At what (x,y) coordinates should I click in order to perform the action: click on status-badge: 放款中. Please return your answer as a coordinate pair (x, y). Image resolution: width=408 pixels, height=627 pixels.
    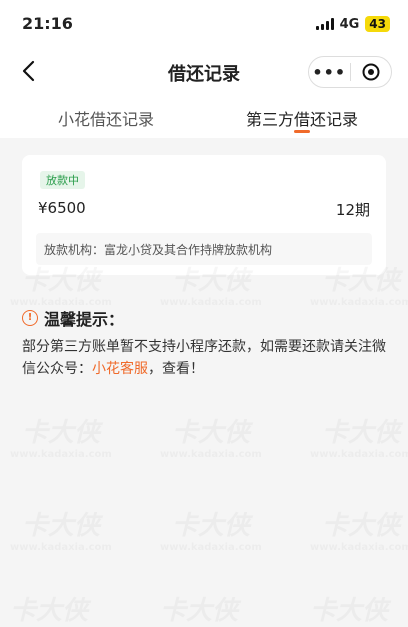
    Looking at the image, I should click on (62, 180).